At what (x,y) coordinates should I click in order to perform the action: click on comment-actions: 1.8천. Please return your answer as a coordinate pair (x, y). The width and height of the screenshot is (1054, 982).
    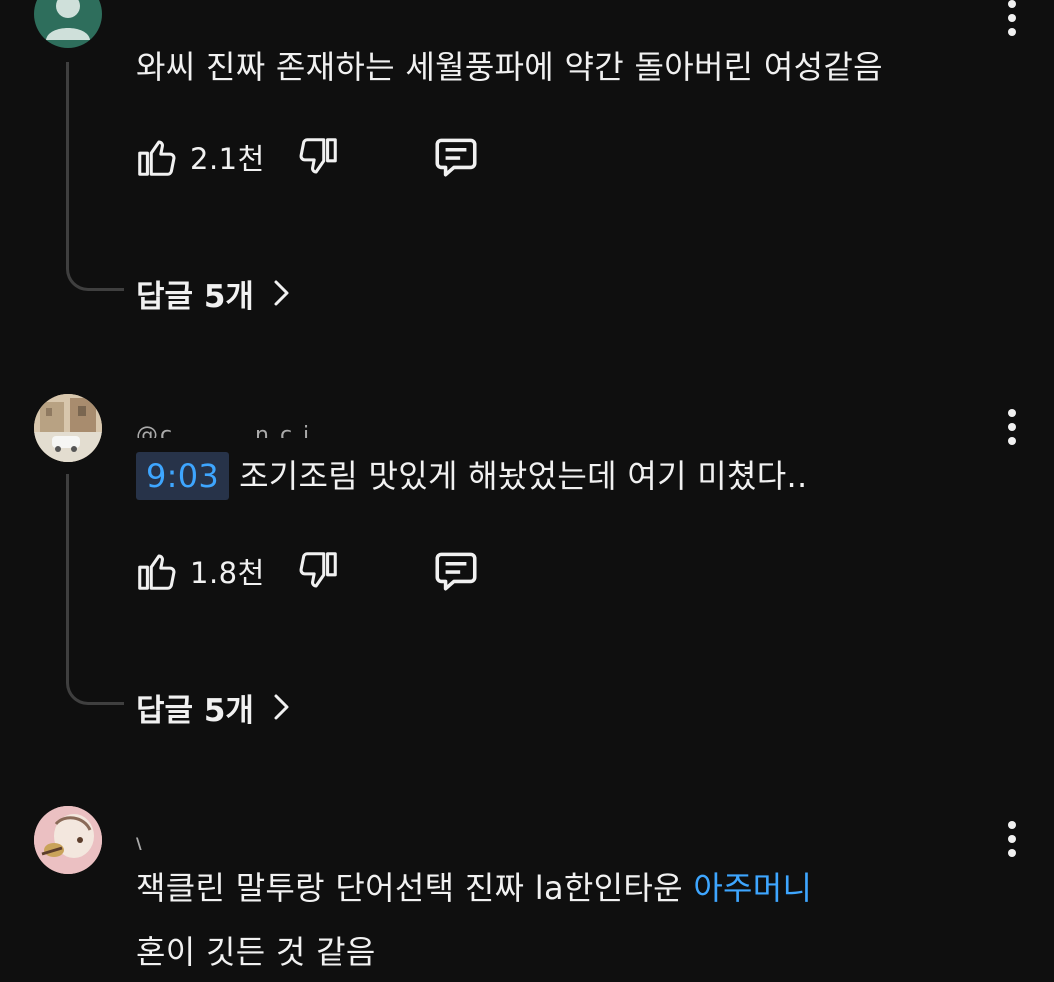
    Looking at the image, I should click on (307, 571).